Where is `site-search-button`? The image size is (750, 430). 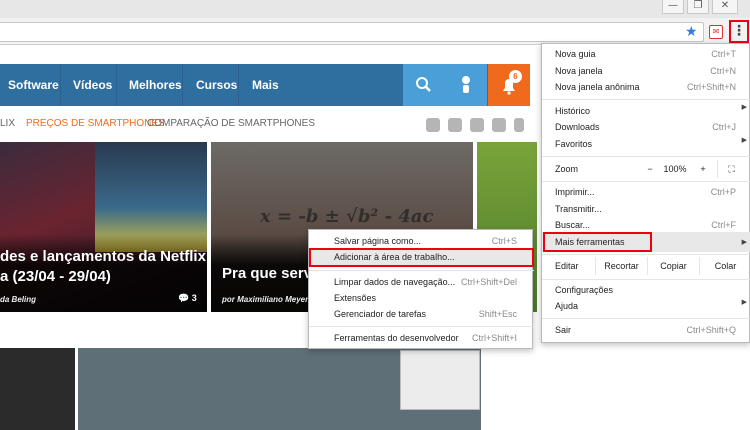 site-search-button is located at coordinates (424, 85).